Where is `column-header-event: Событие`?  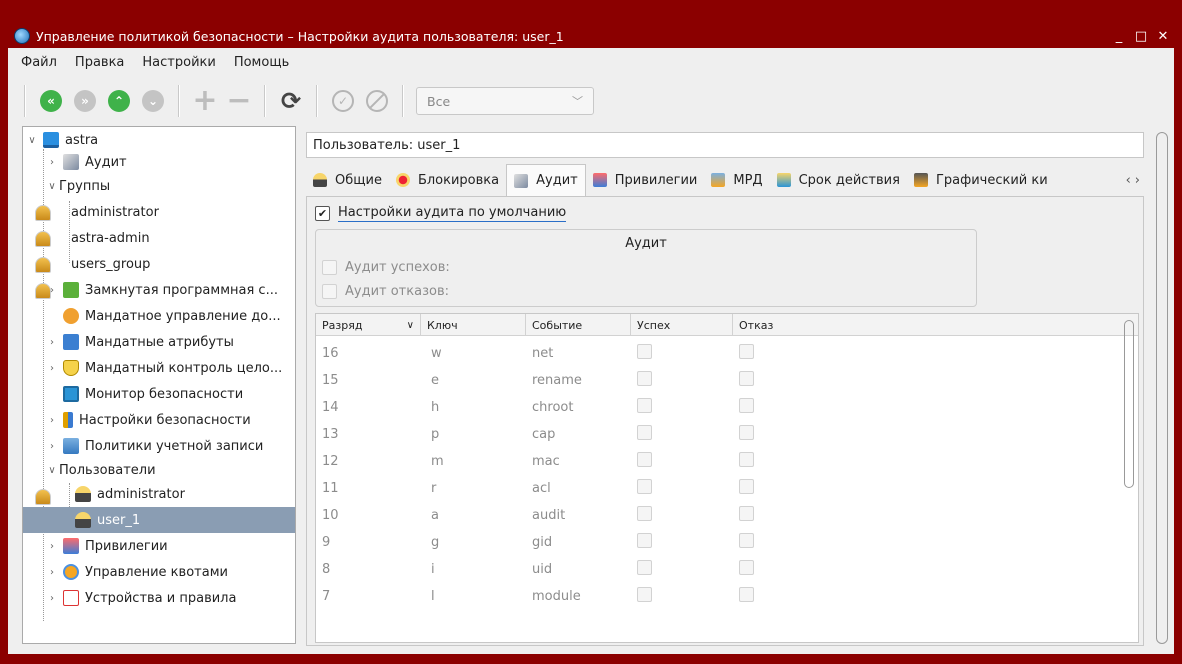
column-header-event: Событие is located at coordinates (578, 325).